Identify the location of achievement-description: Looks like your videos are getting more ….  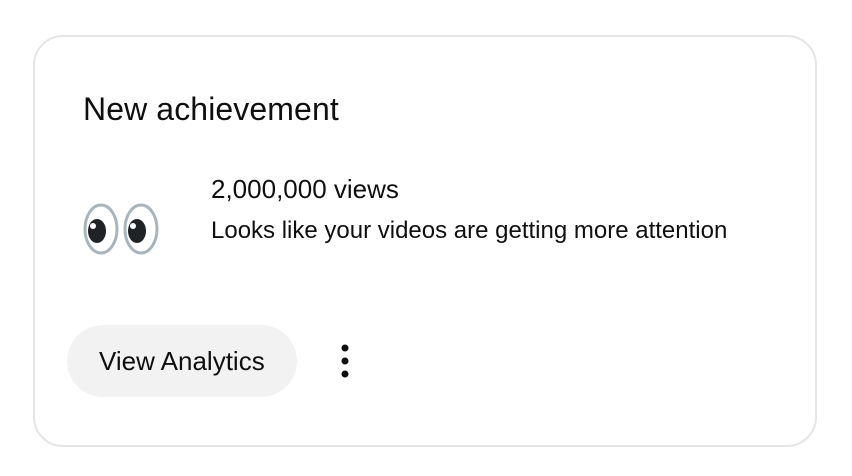
(469, 230).